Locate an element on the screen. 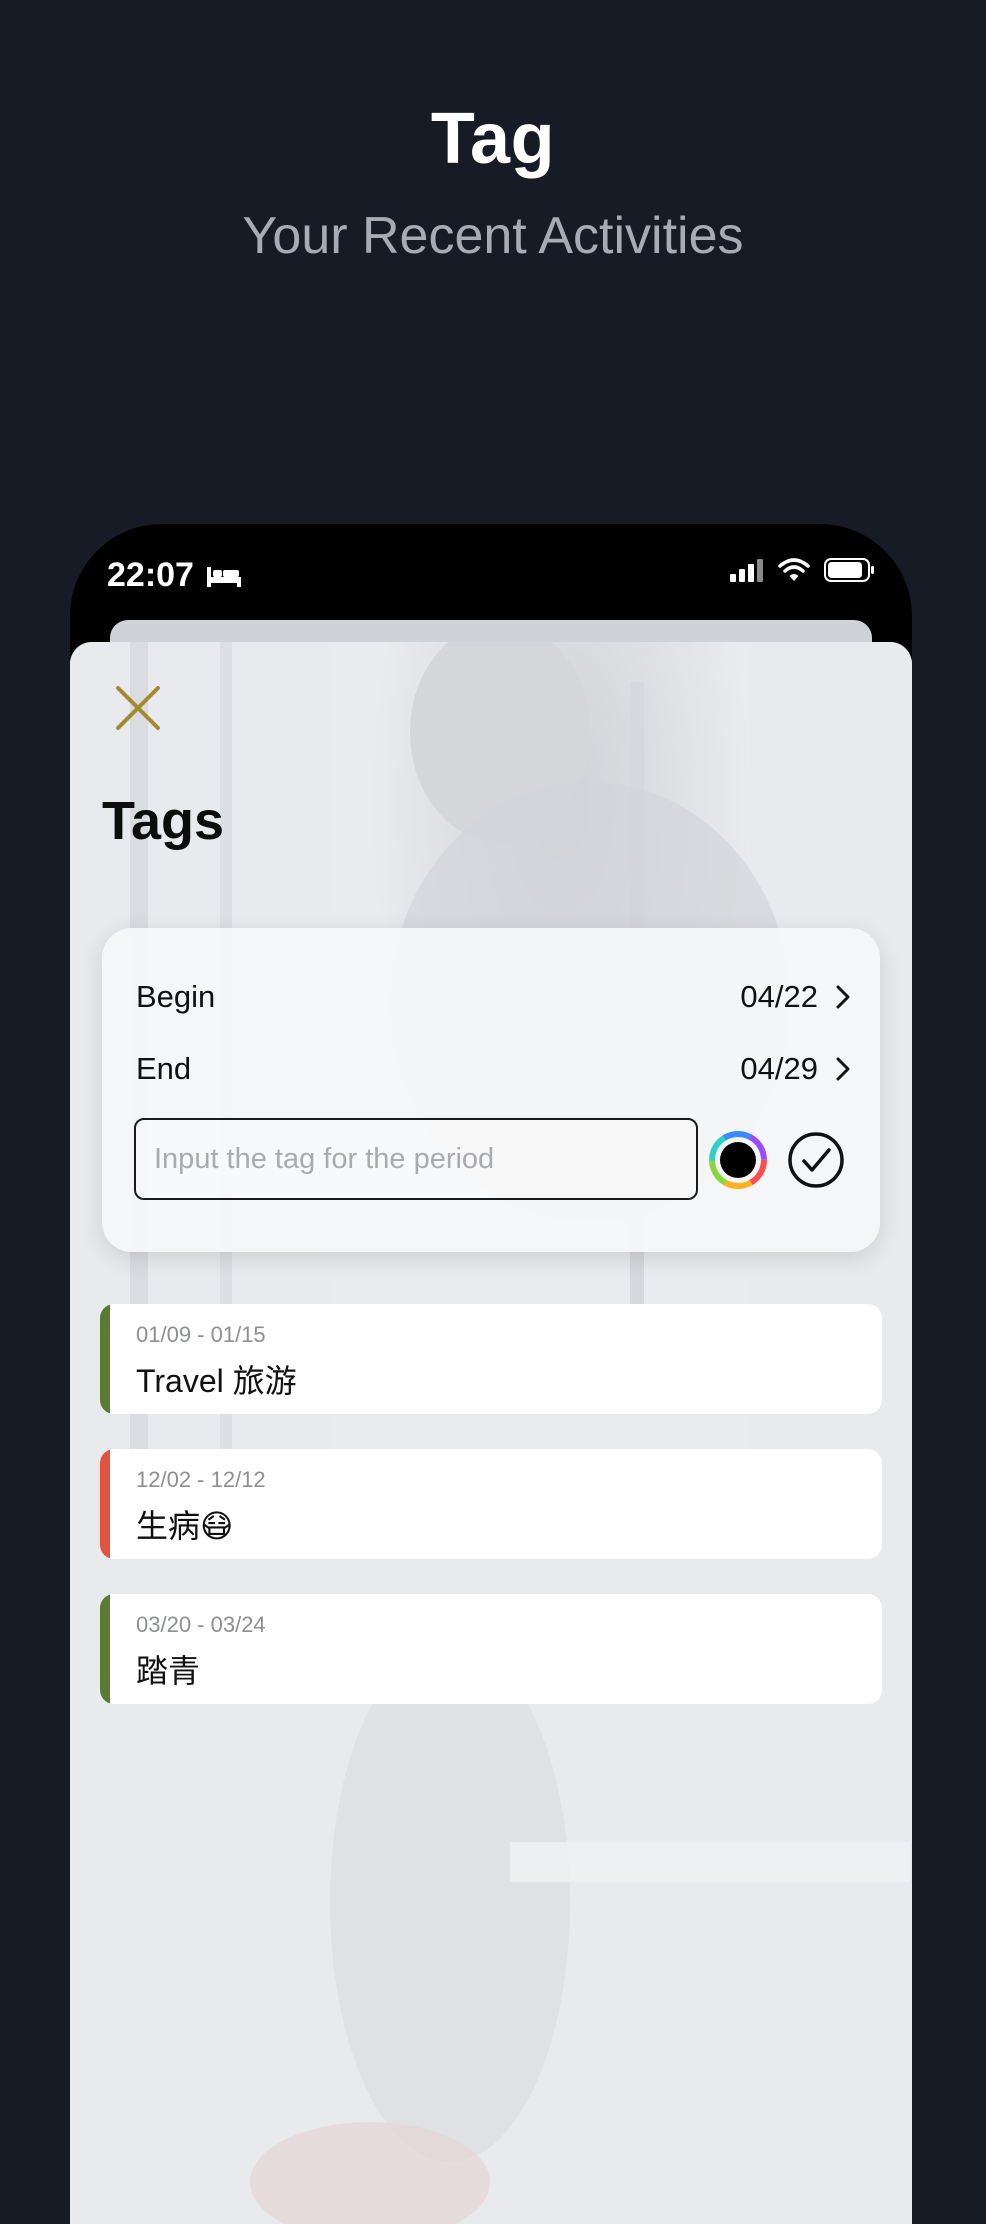 The image size is (986, 2224). checkmark-circle-icon is located at coordinates (816, 1160).